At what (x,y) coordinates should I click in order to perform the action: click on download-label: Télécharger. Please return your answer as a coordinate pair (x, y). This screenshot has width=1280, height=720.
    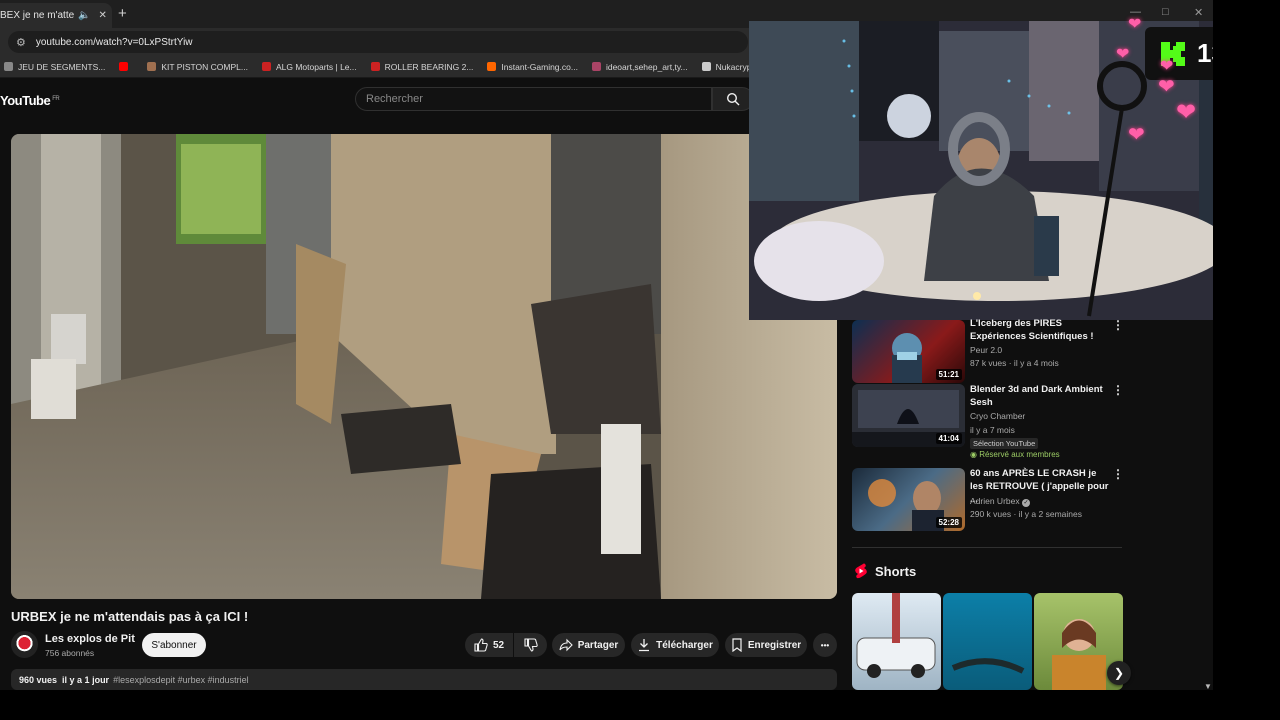
    Looking at the image, I should click on (684, 645).